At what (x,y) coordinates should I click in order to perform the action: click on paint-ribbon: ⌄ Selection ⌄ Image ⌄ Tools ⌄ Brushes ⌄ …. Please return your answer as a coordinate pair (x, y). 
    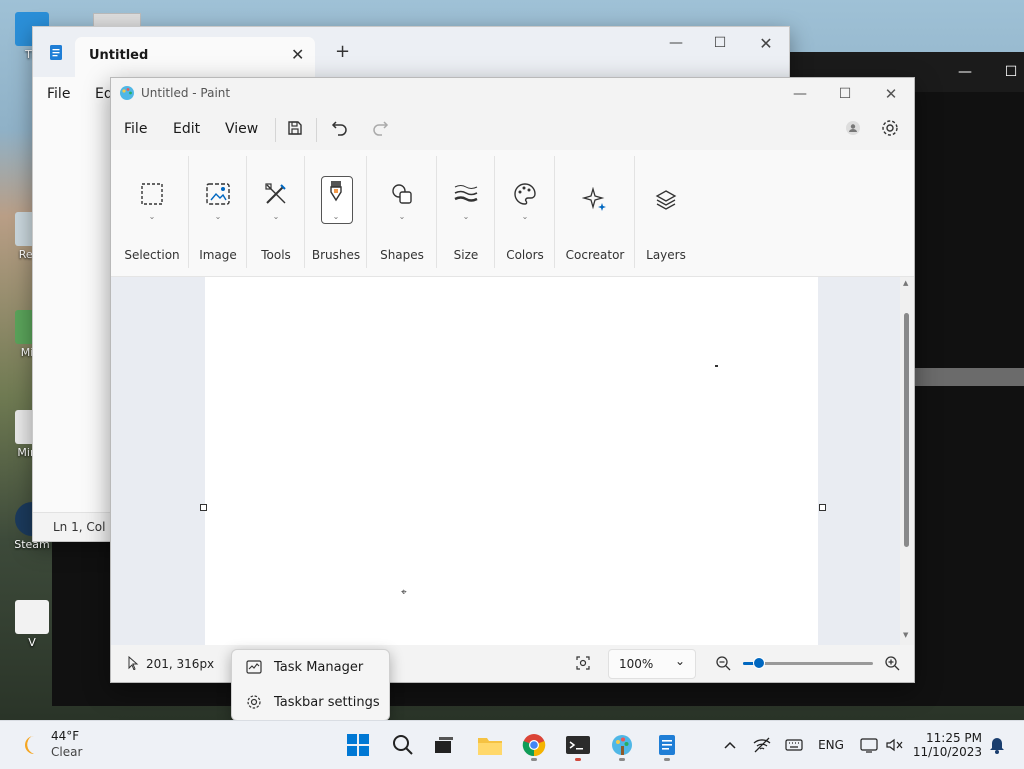
    Looking at the image, I should click on (512, 213).